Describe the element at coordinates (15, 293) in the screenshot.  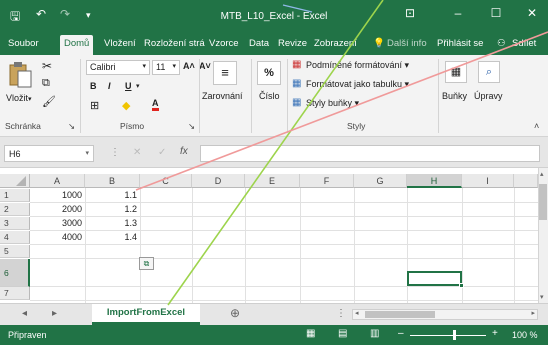
I see `row-header-7: 7` at that location.